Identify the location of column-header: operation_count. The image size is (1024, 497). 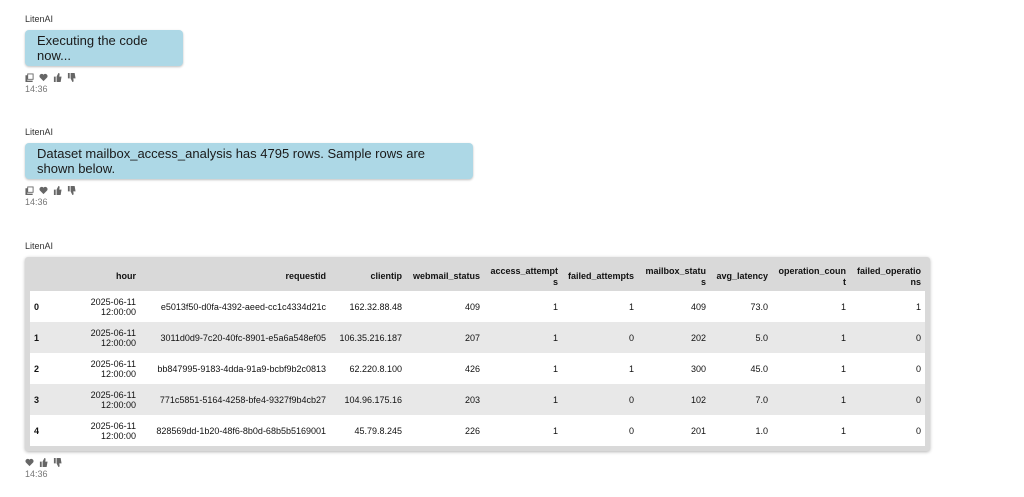
(812, 276).